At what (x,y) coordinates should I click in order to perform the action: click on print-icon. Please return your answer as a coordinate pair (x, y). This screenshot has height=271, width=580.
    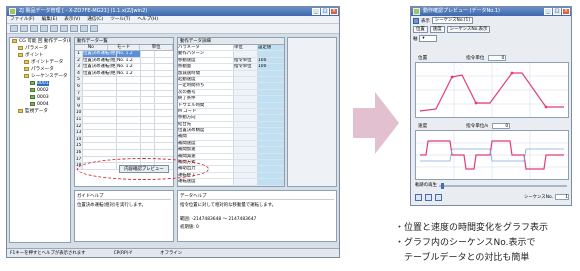
    Looking at the image, I should click on (44, 28).